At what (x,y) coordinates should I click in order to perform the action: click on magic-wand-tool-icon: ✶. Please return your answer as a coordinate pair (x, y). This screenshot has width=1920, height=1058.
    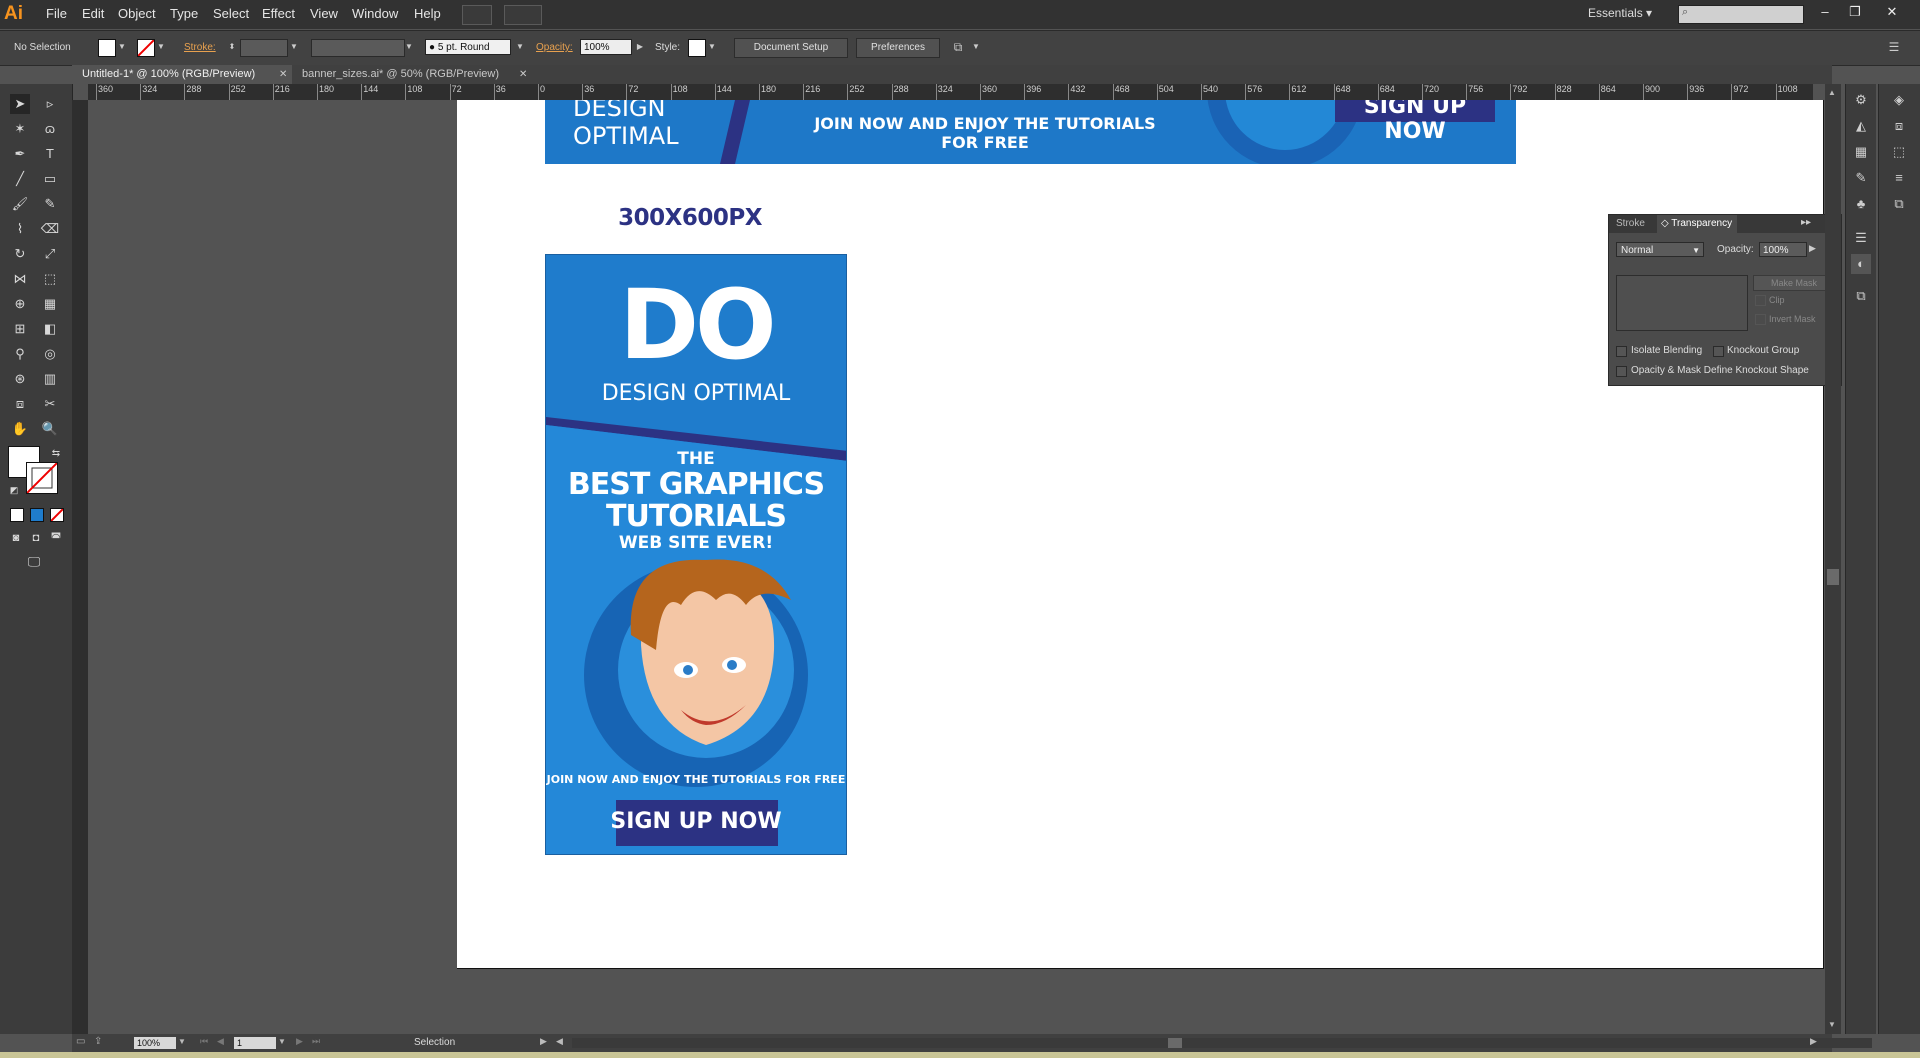
    Looking at the image, I should click on (20, 129).